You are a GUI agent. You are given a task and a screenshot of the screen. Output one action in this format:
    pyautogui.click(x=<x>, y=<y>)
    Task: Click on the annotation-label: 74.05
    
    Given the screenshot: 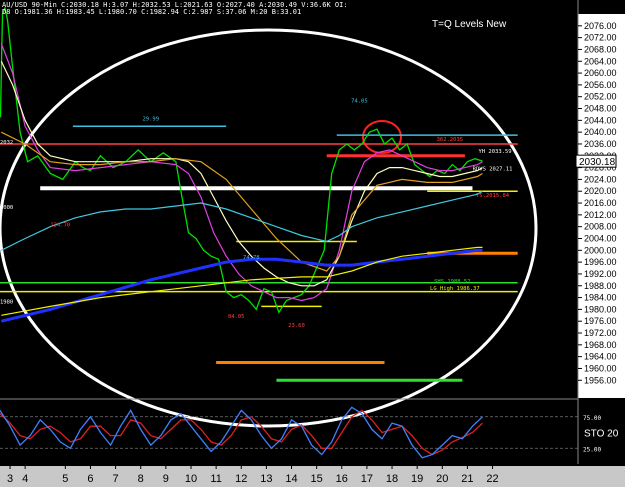 What is the action you would take?
    pyautogui.click(x=359, y=102)
    